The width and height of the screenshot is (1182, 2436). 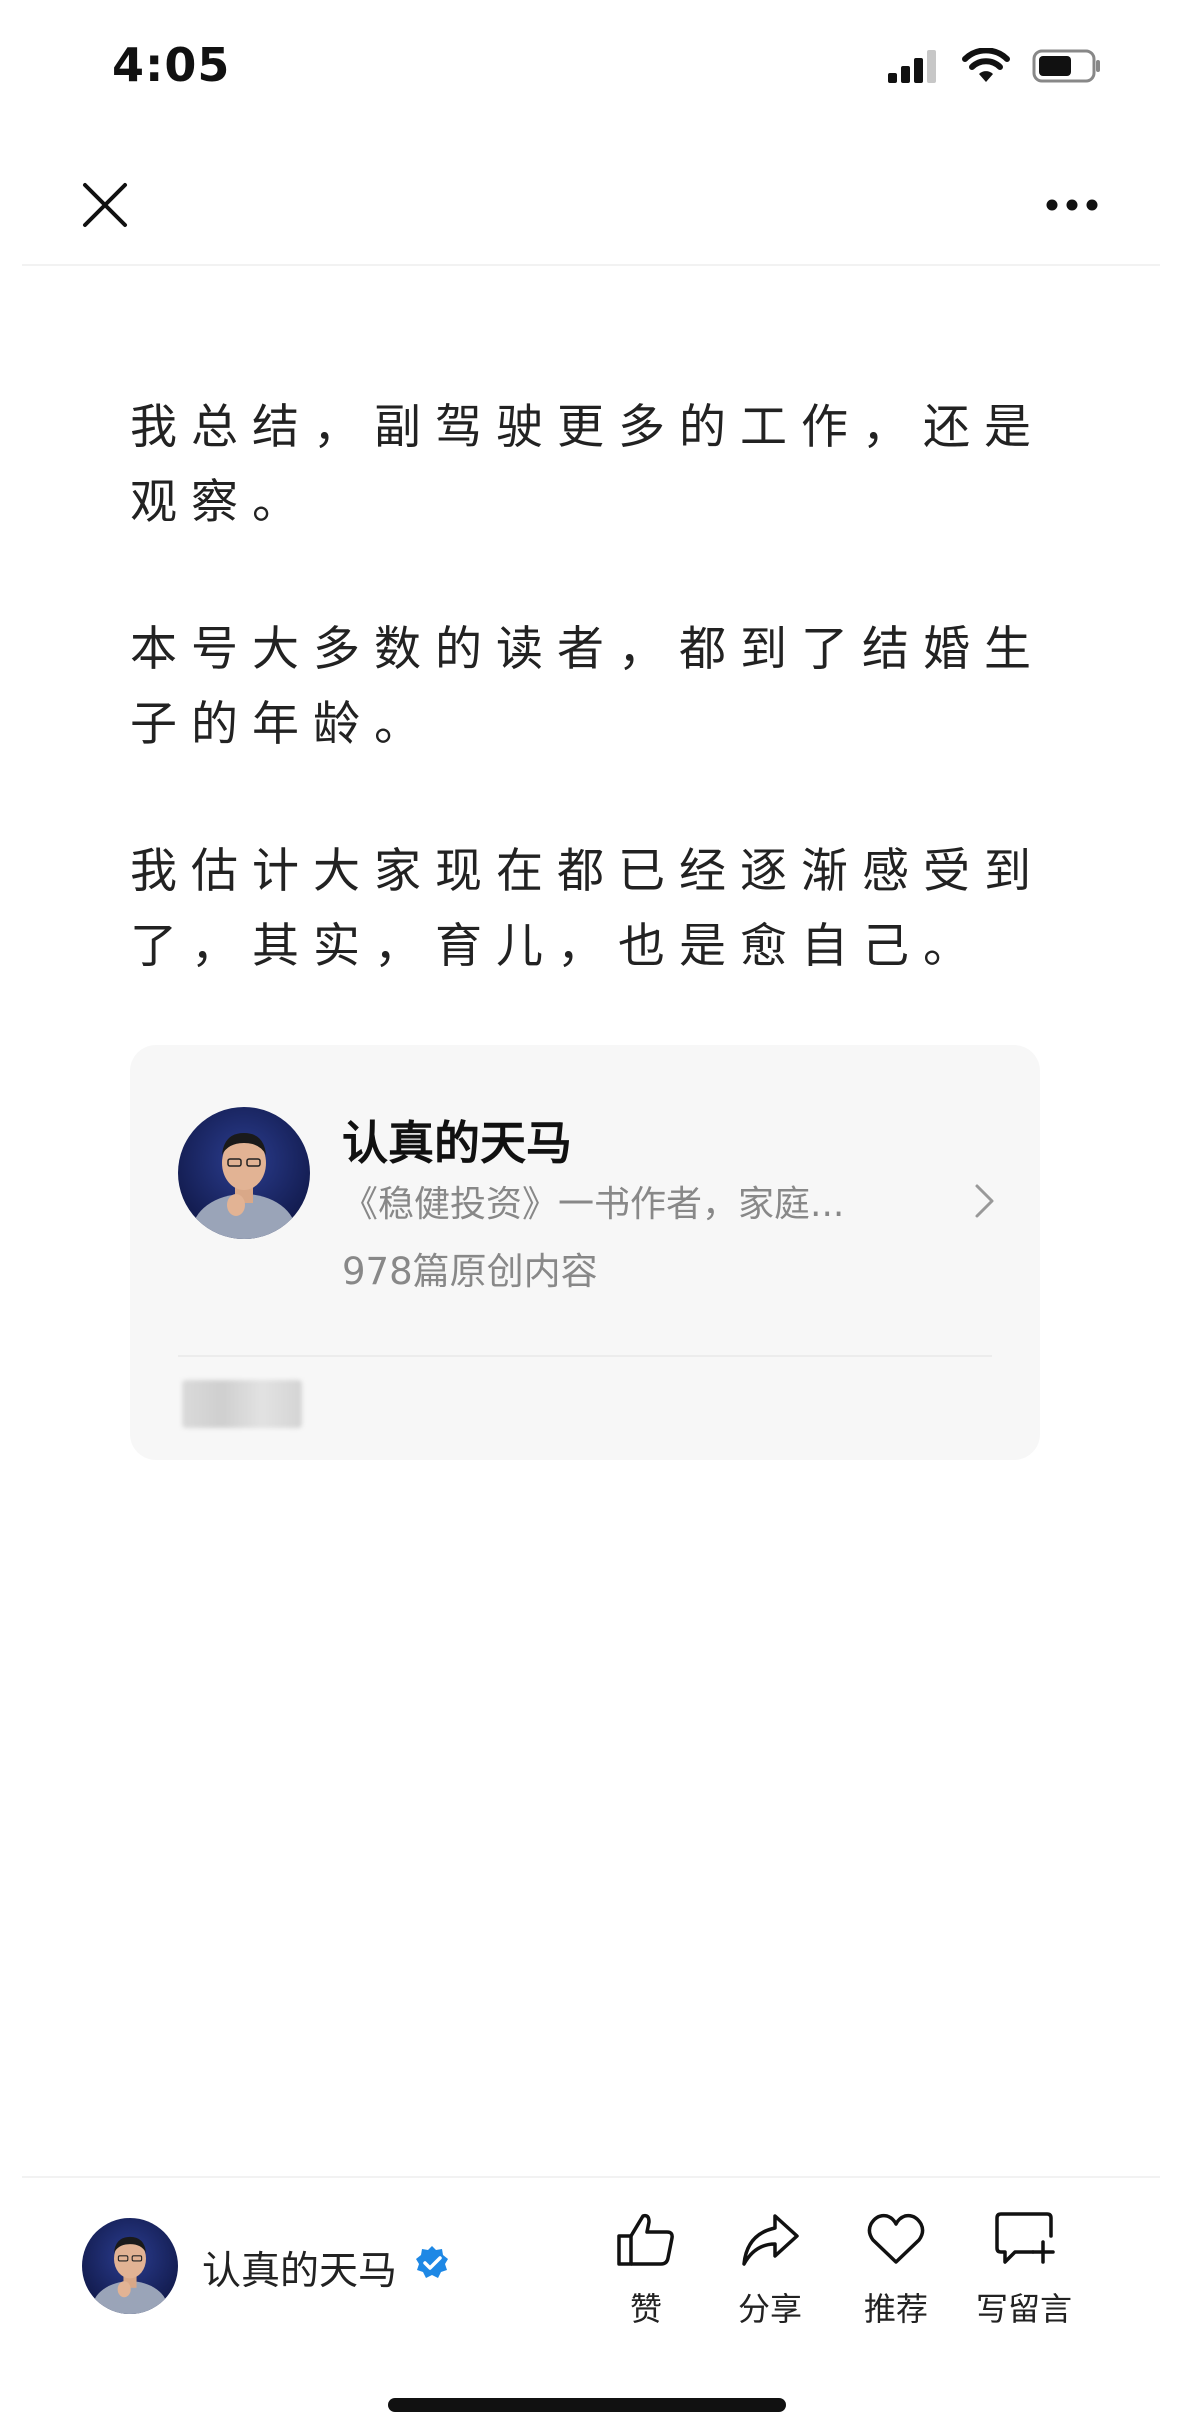 What do you see at coordinates (645, 2309) in the screenshot?
I see `like-label: 赞` at bounding box center [645, 2309].